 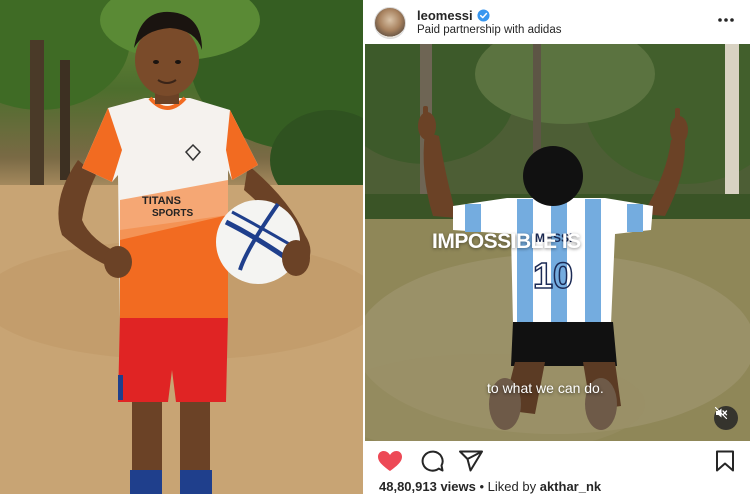 What do you see at coordinates (489, 30) in the screenshot?
I see `paid-partnership-label: Paid partnership with adidas` at bounding box center [489, 30].